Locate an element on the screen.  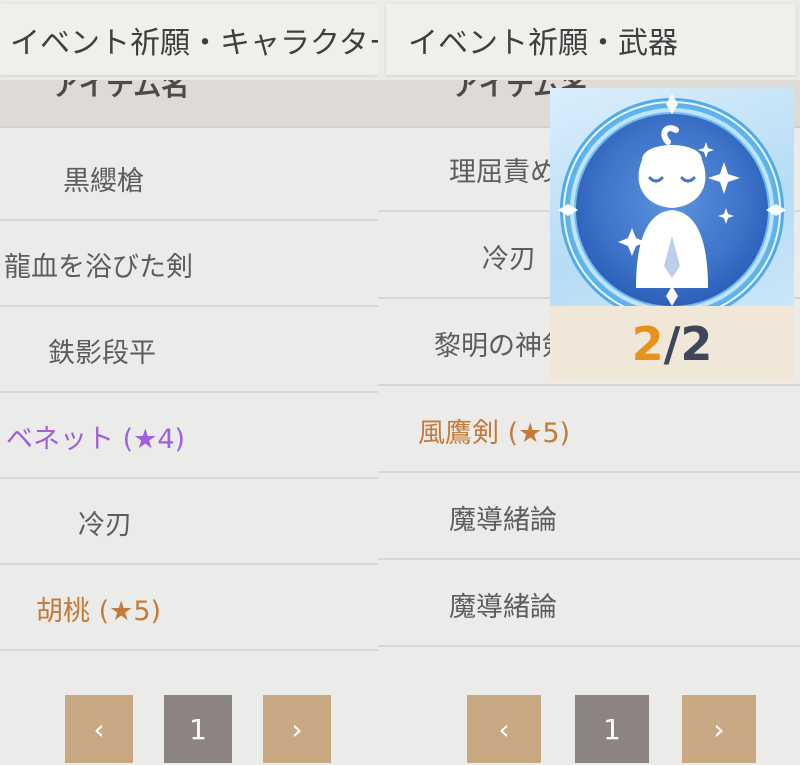
item-name: 黒纓槍 is located at coordinates (103, 181).